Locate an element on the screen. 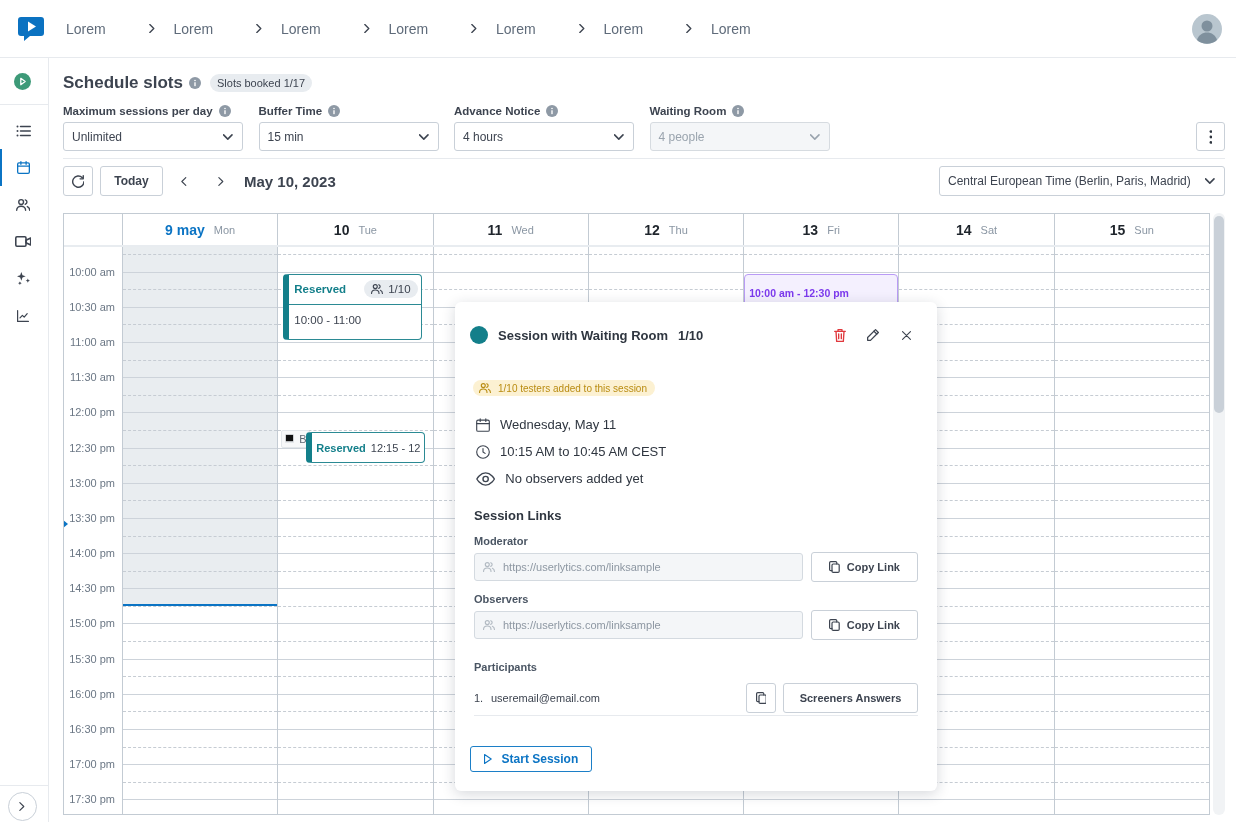  day-date: 15 is located at coordinates (1117, 229).